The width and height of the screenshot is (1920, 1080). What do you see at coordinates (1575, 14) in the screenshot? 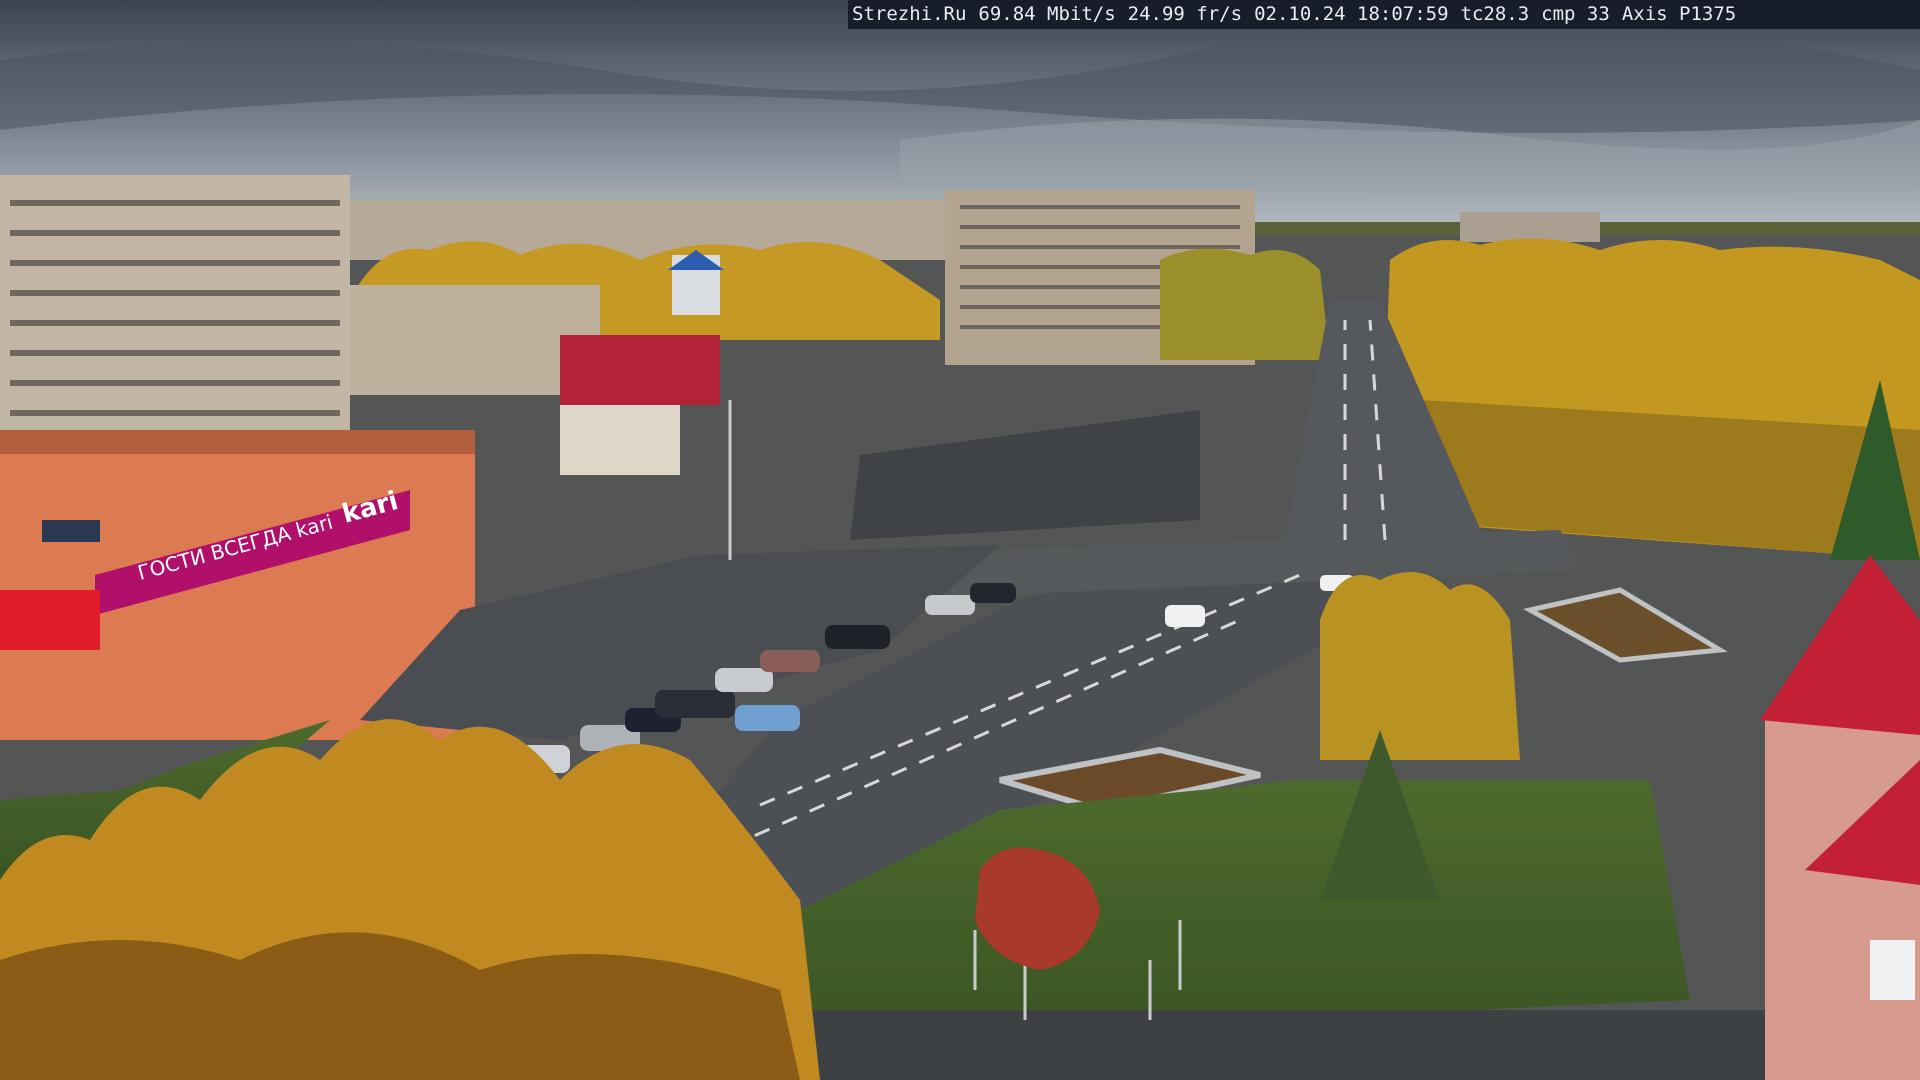
I see `osd-cmp: cmp 33` at bounding box center [1575, 14].